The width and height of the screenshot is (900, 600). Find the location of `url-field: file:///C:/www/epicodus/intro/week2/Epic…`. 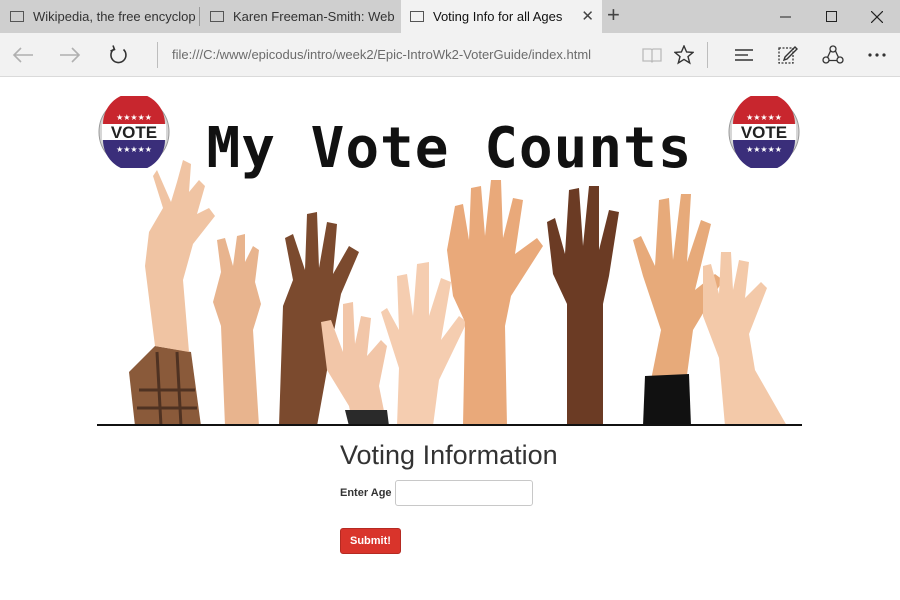

url-field: file:///C:/www/epicodus/intro/week2/Epic… is located at coordinates (381, 54).